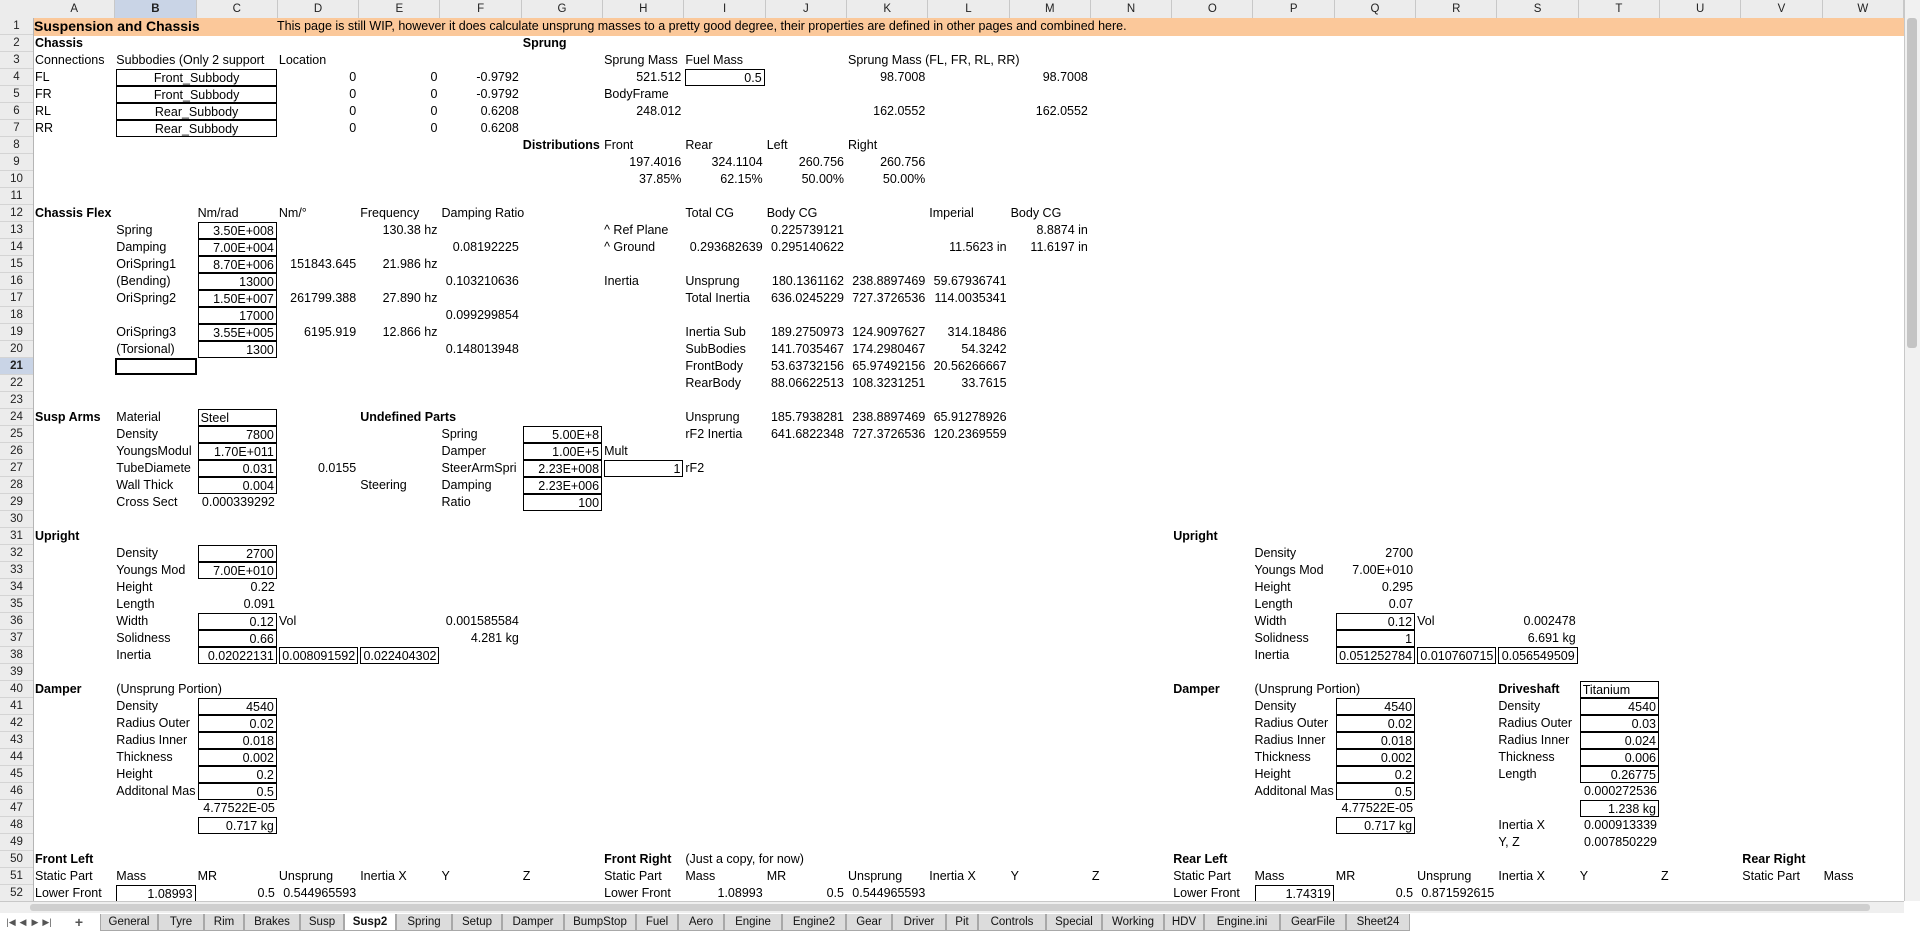 The width and height of the screenshot is (1920, 932). Describe the element at coordinates (713, 434) in the screenshot. I see `cell-i25: rF2 Inertia` at that location.